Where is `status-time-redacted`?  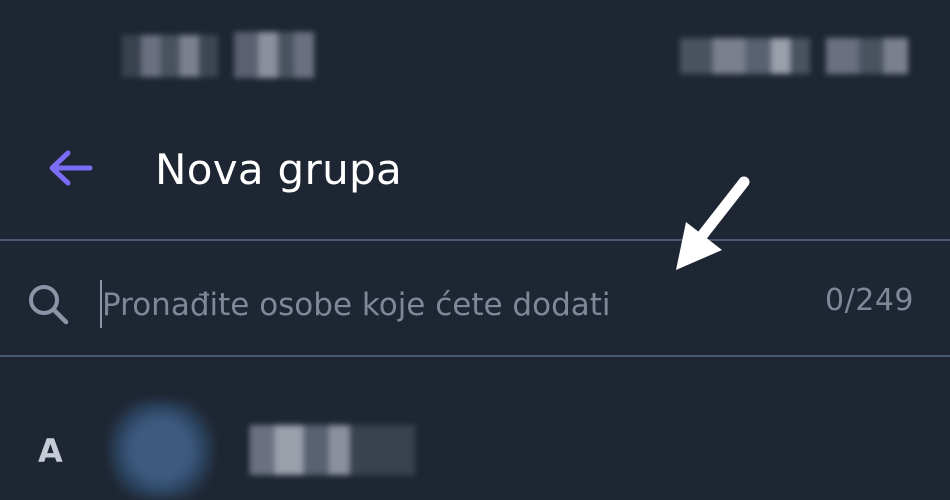
status-time-redacted is located at coordinates (170, 56).